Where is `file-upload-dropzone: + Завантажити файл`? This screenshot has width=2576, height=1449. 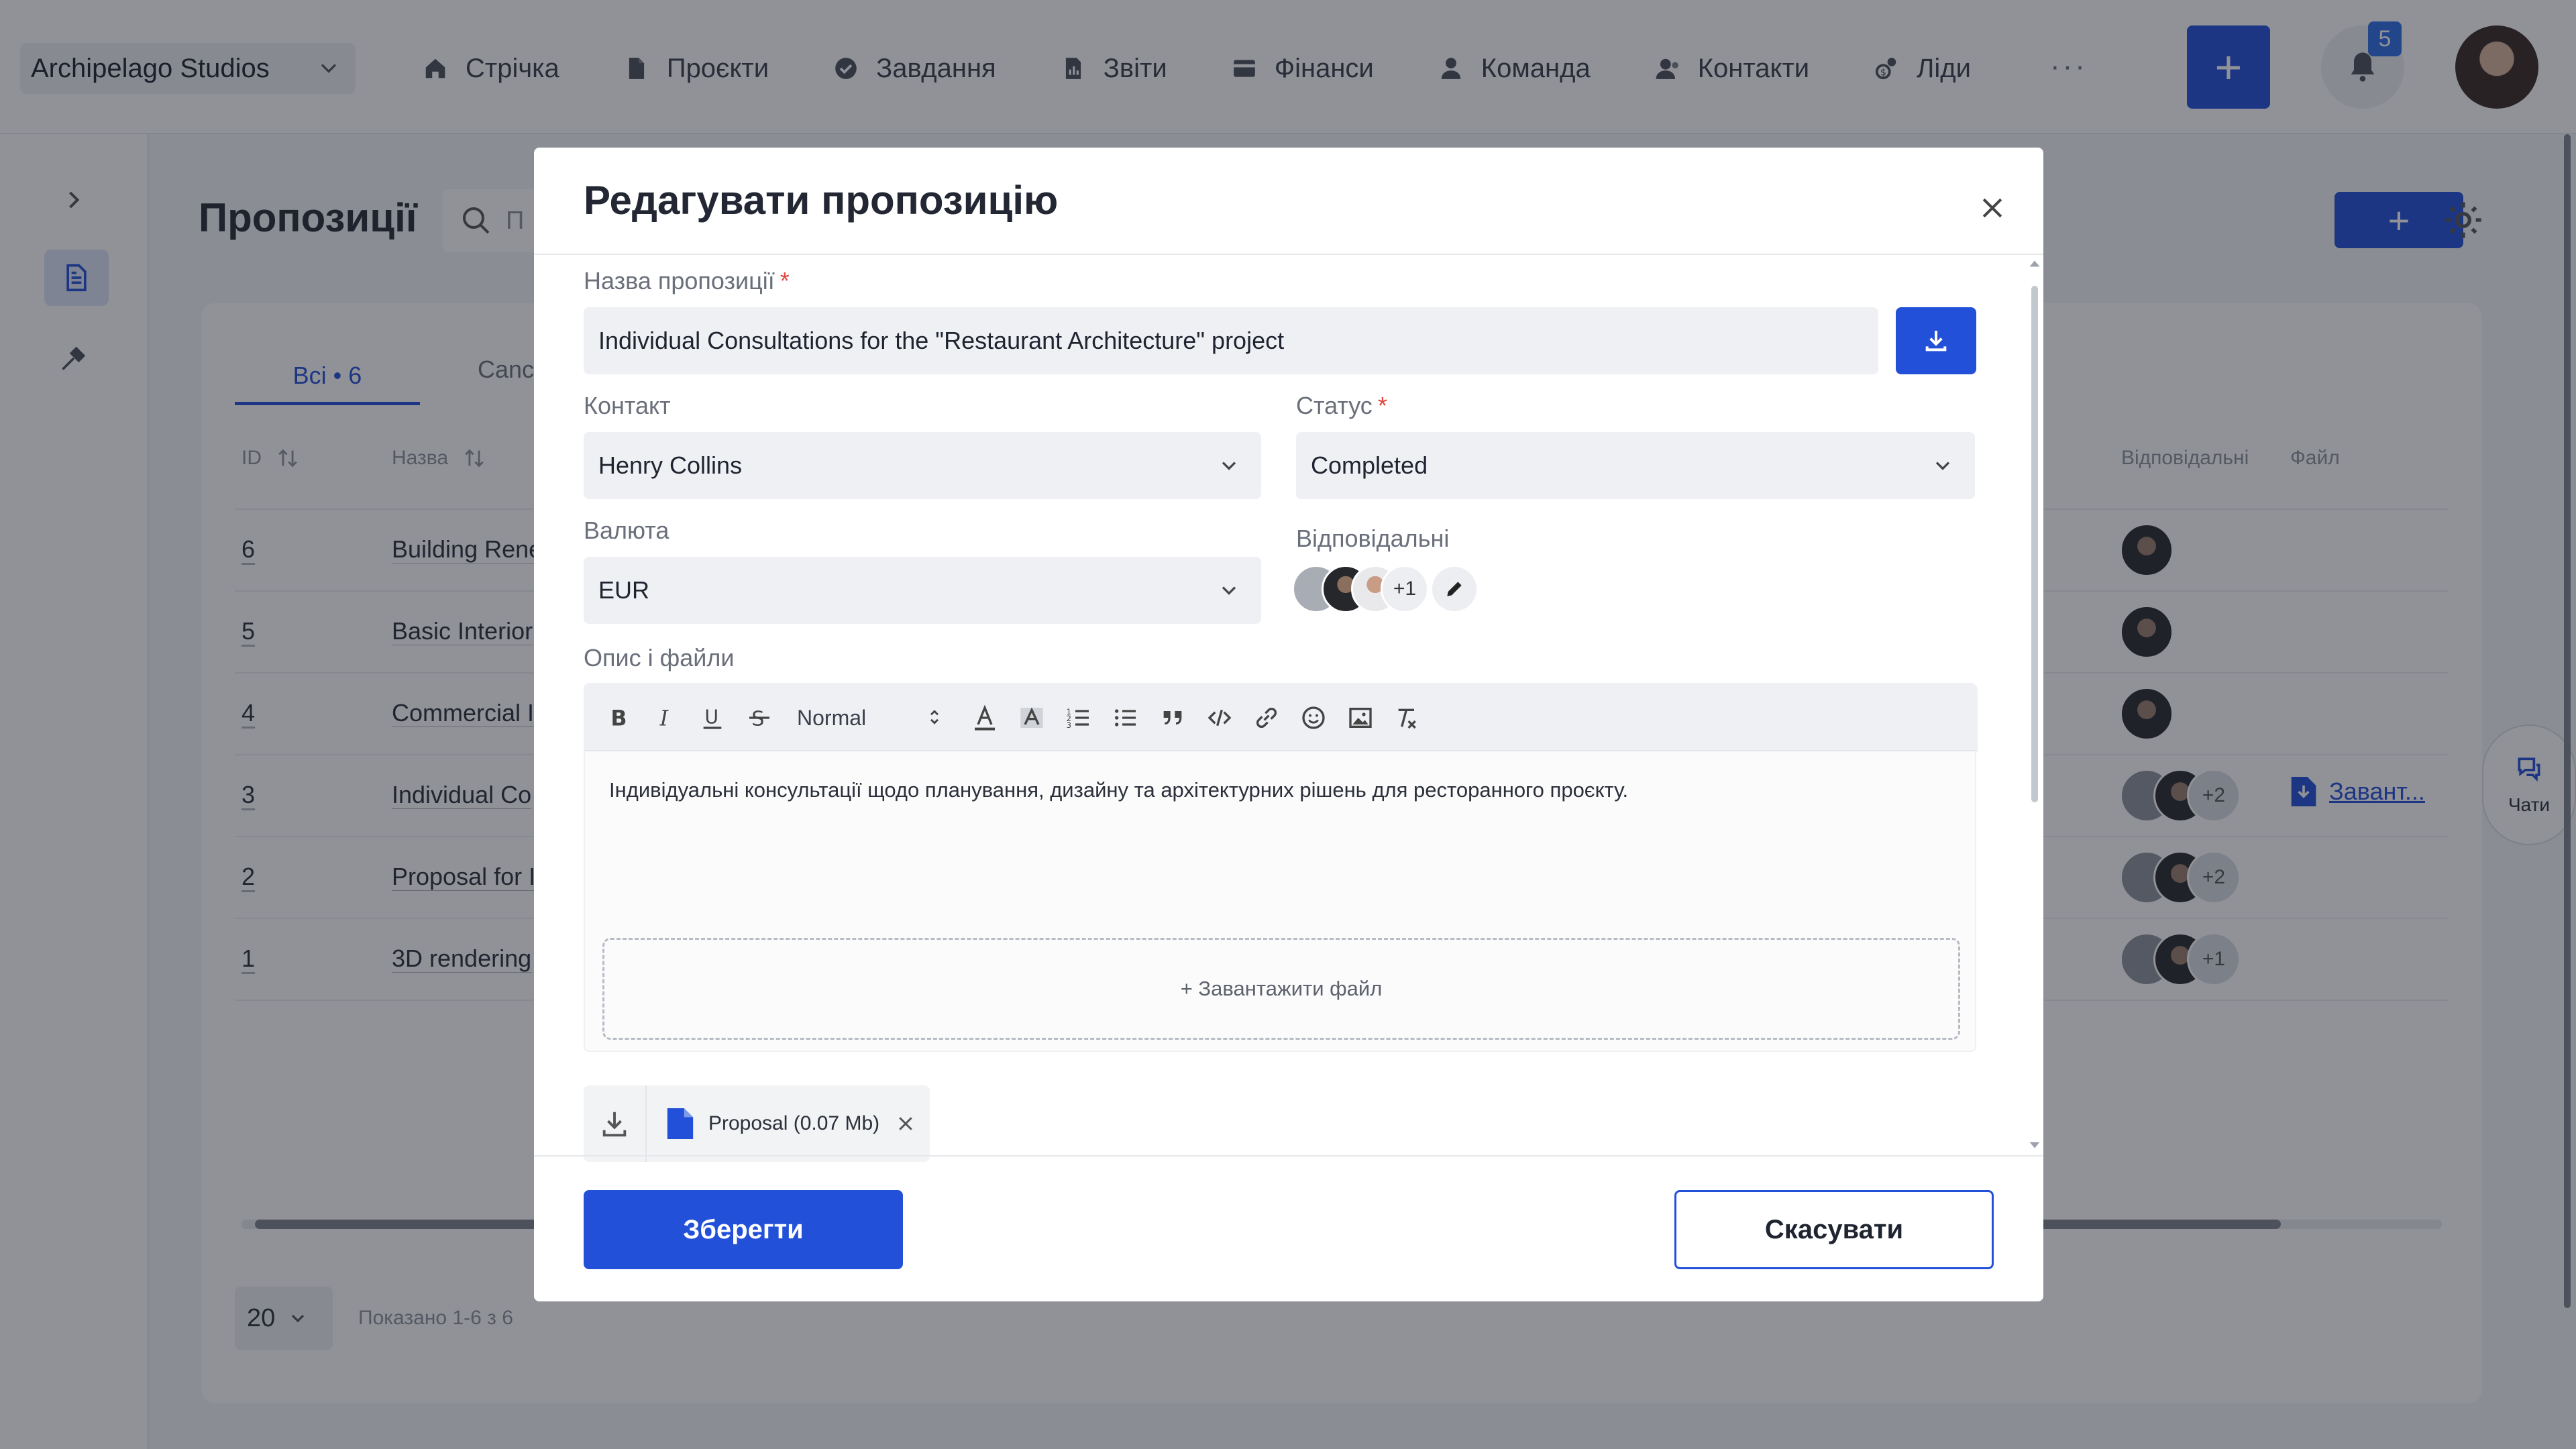 file-upload-dropzone: + Завантажити файл is located at coordinates (1281, 989).